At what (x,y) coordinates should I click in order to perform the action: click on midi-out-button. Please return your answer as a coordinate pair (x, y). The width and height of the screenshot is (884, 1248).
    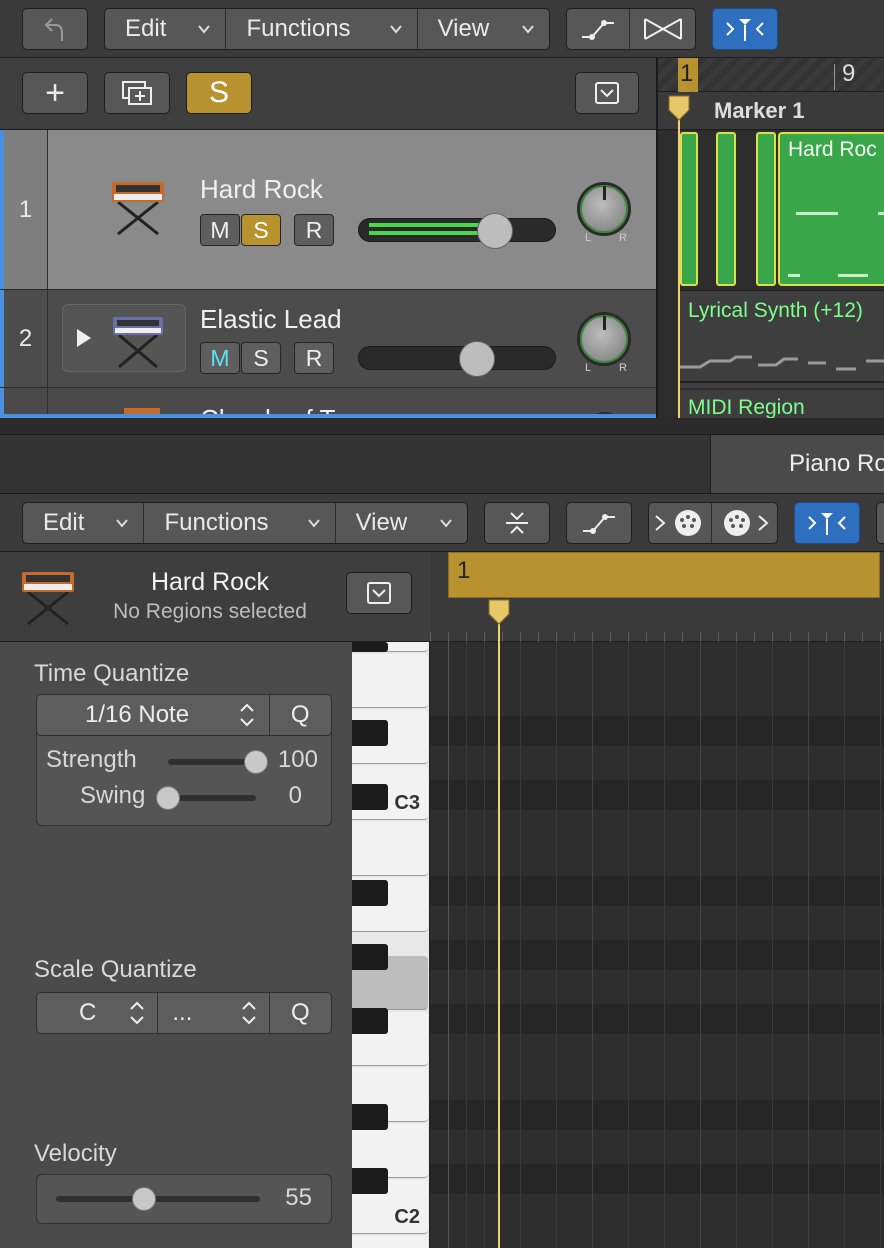
    Looking at the image, I should click on (744, 523).